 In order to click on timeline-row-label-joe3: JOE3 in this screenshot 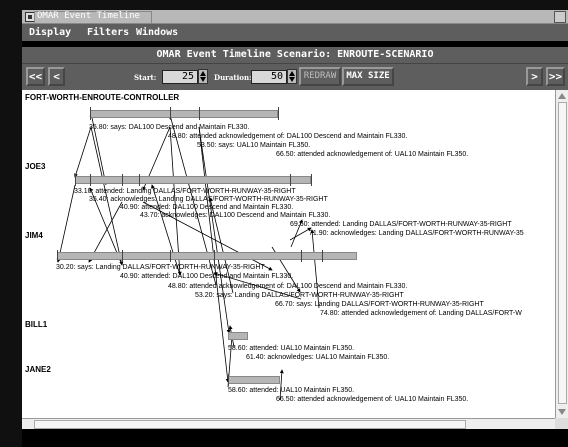, I will do `click(35, 166)`.